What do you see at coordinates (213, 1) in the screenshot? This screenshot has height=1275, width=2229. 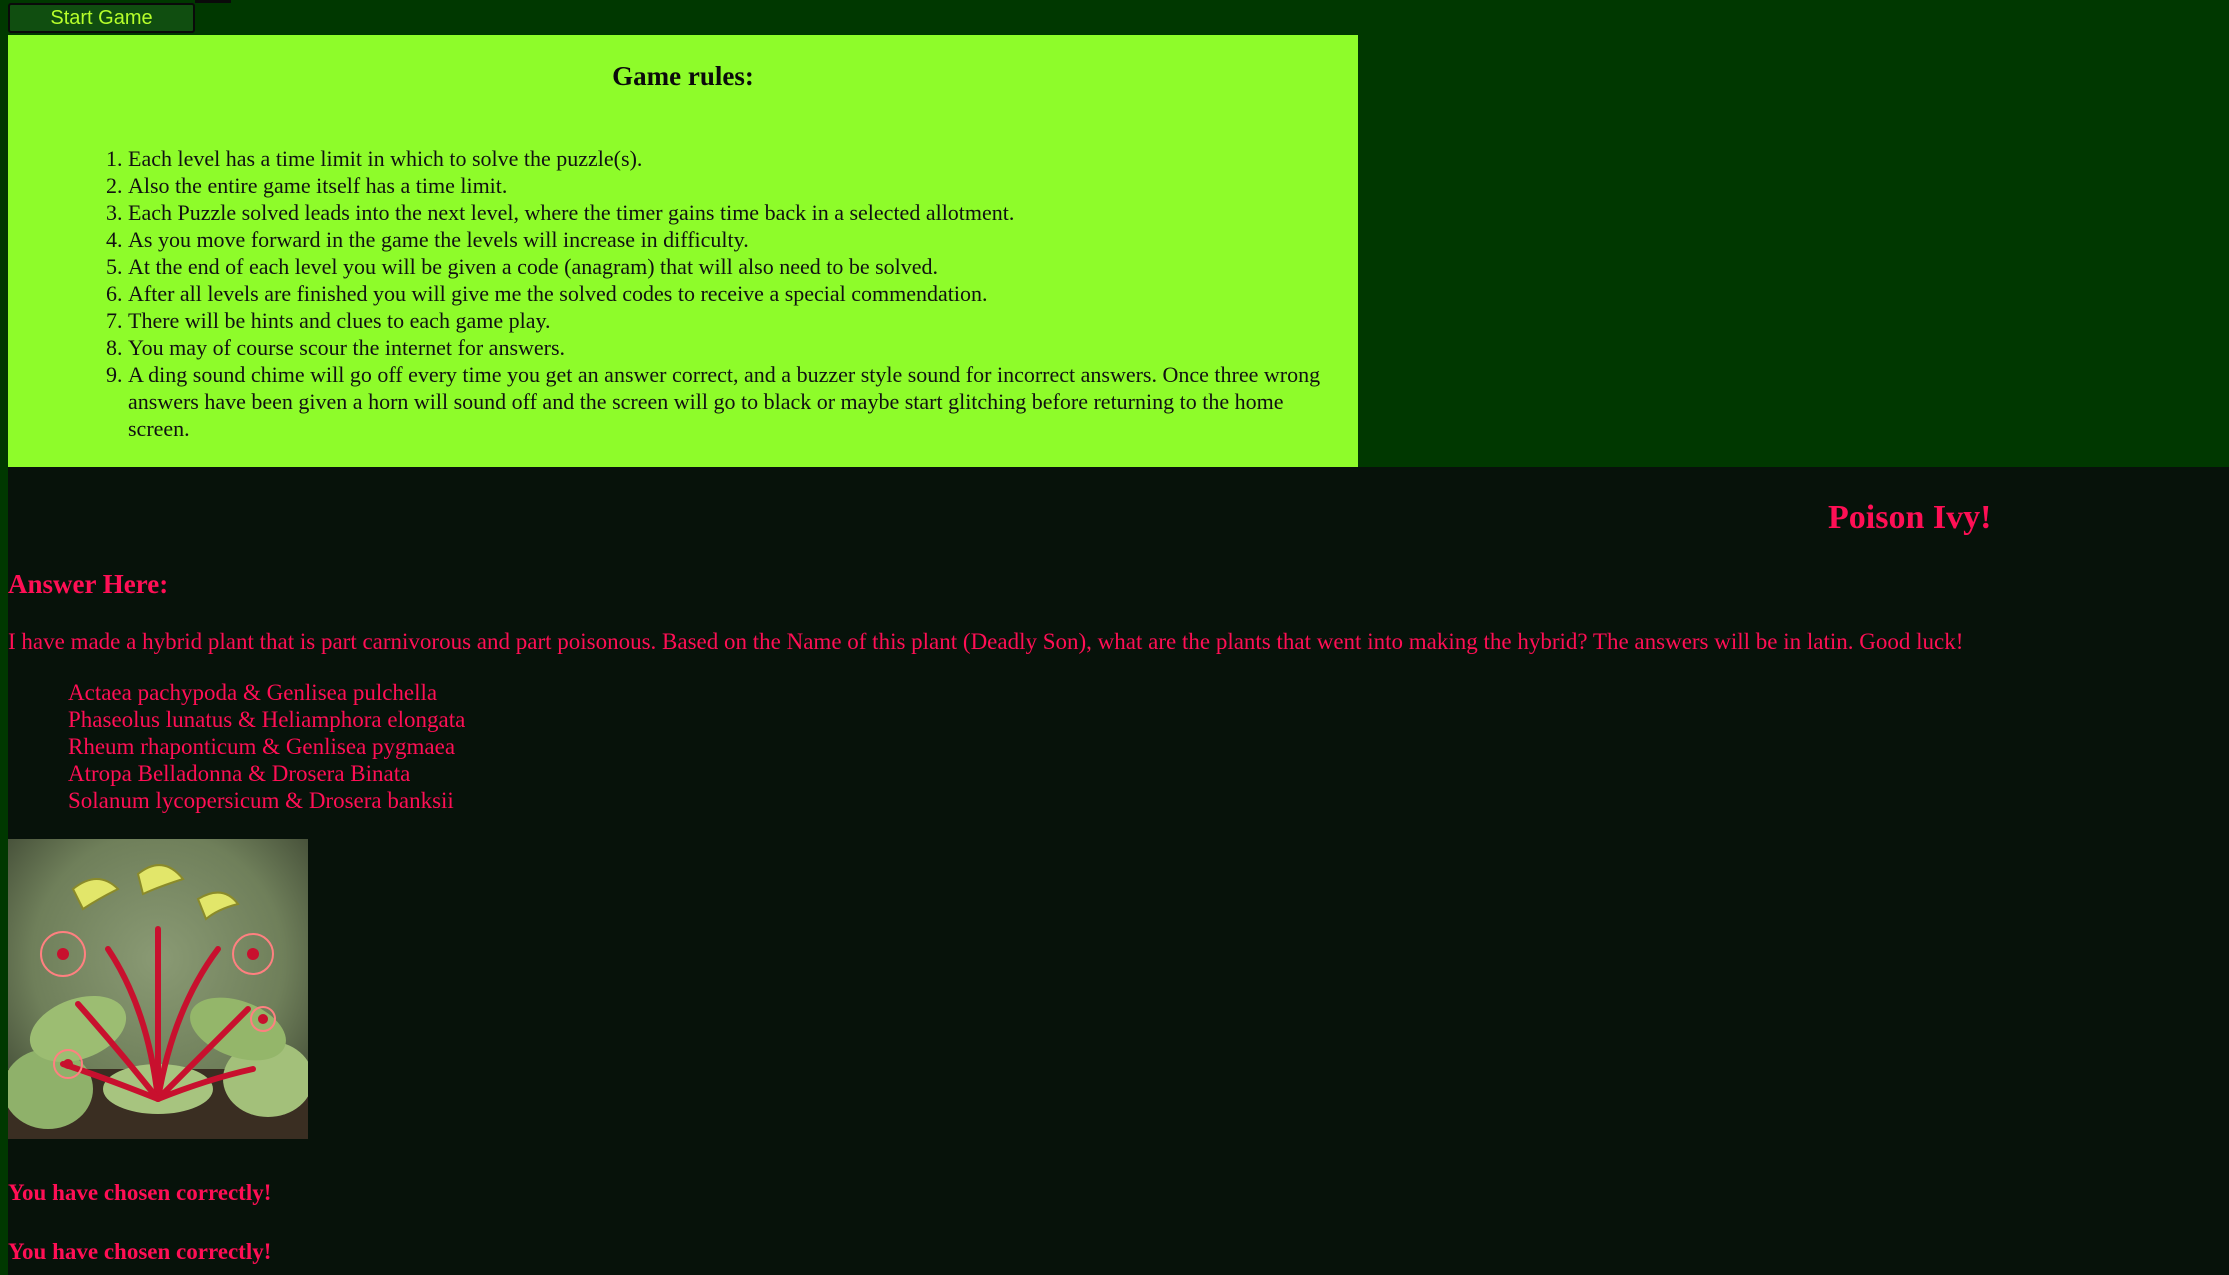 I see `button-shadow` at bounding box center [213, 1].